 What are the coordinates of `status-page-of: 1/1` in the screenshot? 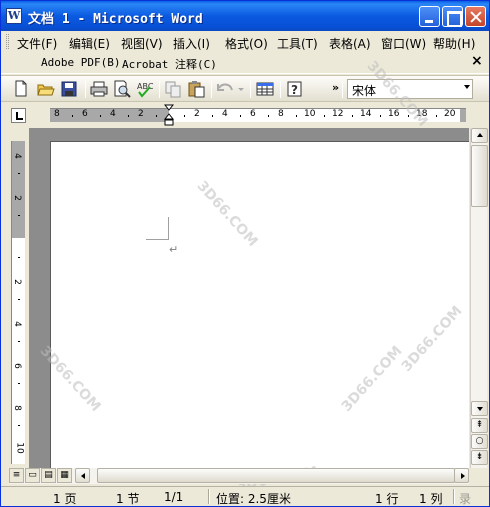 It's located at (174, 497).